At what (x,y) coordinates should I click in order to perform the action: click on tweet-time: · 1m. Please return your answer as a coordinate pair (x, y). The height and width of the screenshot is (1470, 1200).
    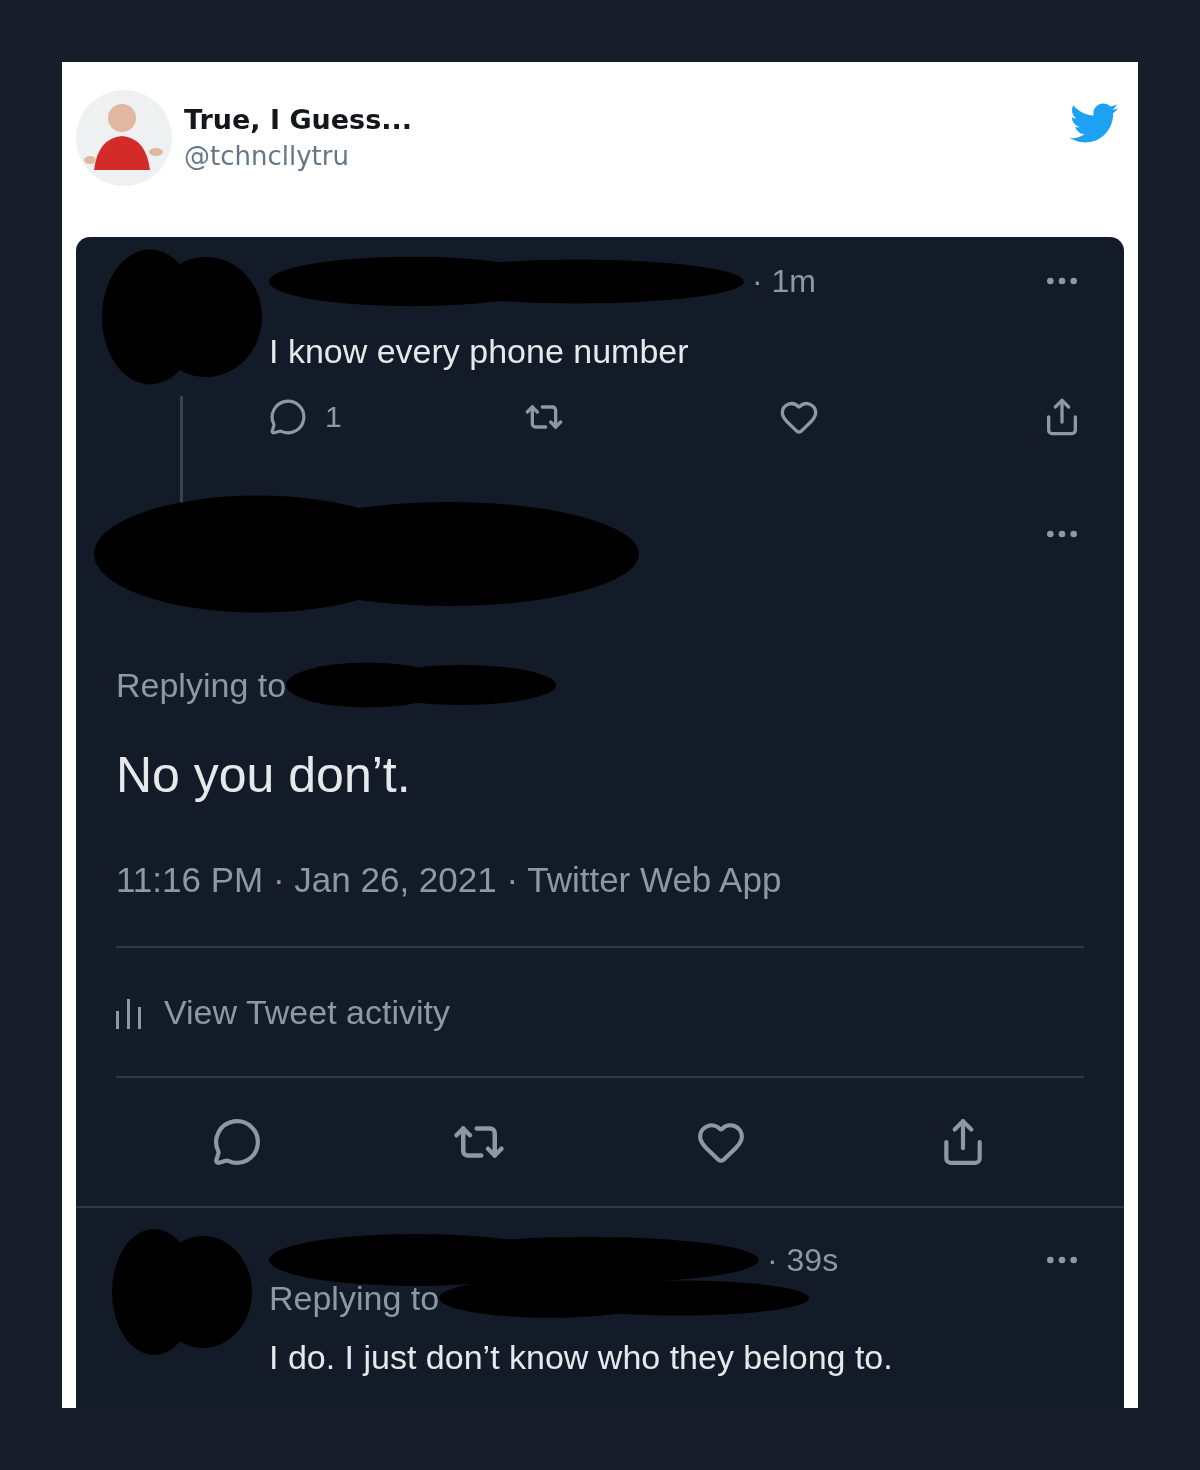
    Looking at the image, I should click on (784, 281).